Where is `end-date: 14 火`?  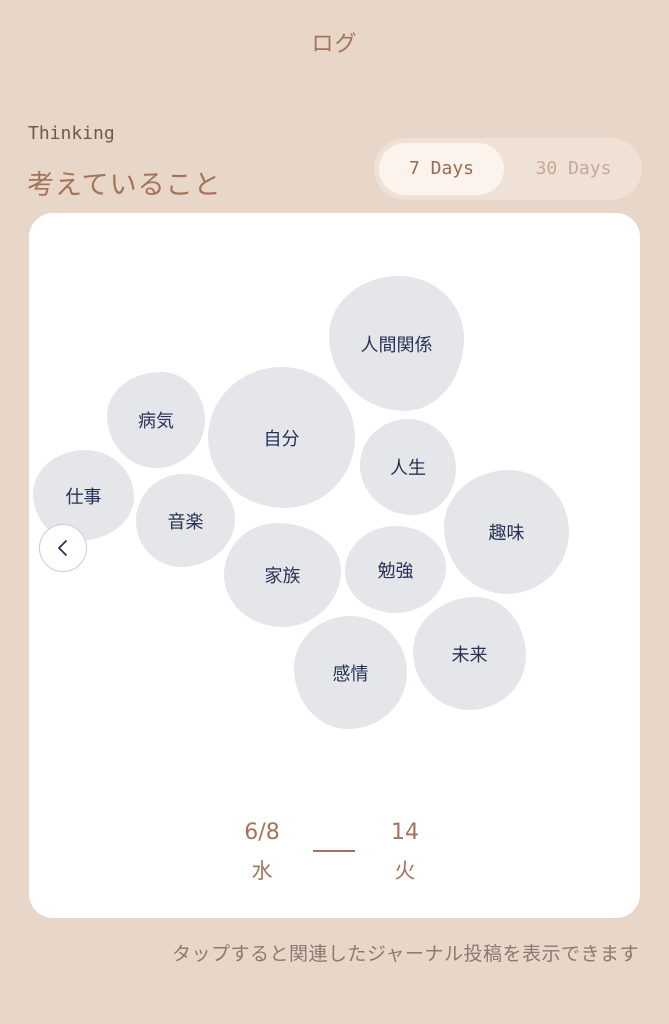
end-date: 14 火 is located at coordinates (405, 852).